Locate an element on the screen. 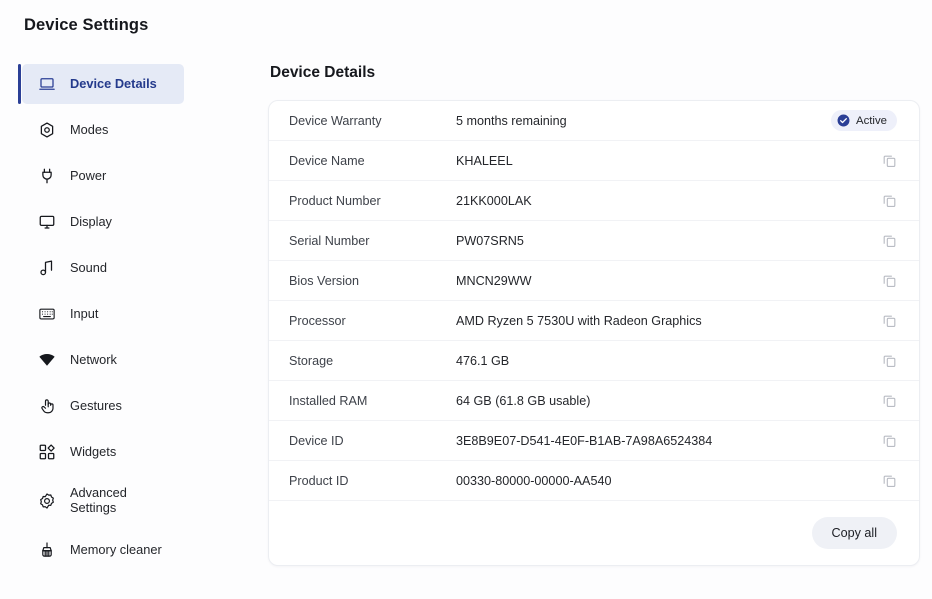 This screenshot has width=932, height=599. keyboard-icon is located at coordinates (47, 314).